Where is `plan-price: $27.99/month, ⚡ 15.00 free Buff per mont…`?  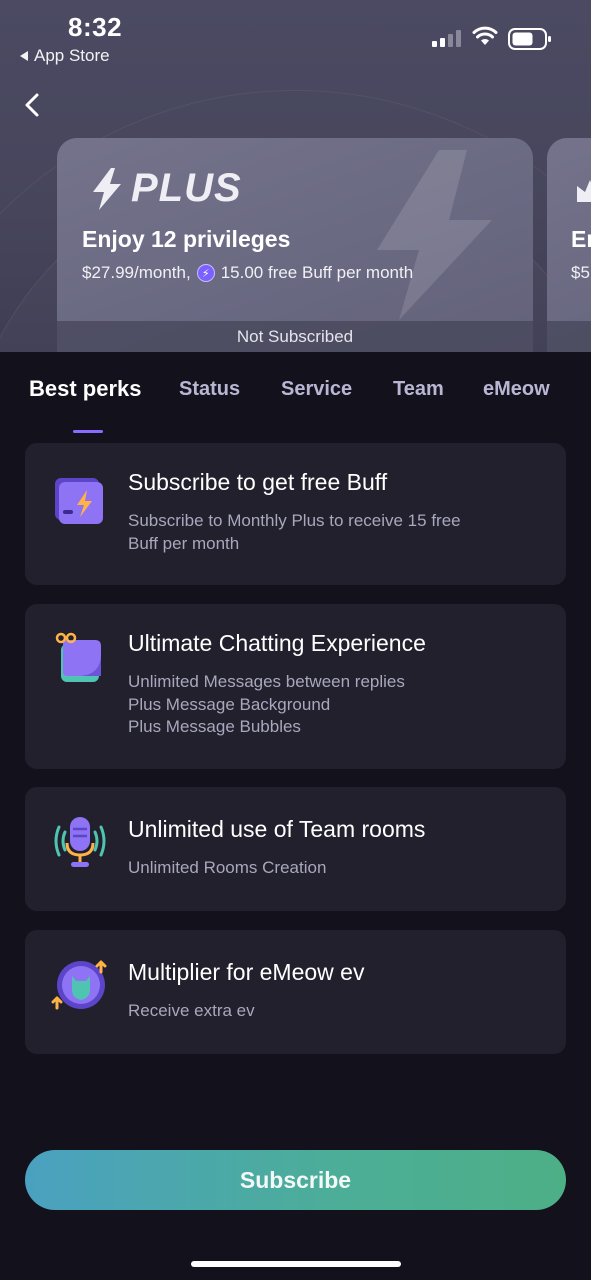 plan-price: $27.99/month, ⚡ 15.00 free Buff per mont… is located at coordinates (247, 273).